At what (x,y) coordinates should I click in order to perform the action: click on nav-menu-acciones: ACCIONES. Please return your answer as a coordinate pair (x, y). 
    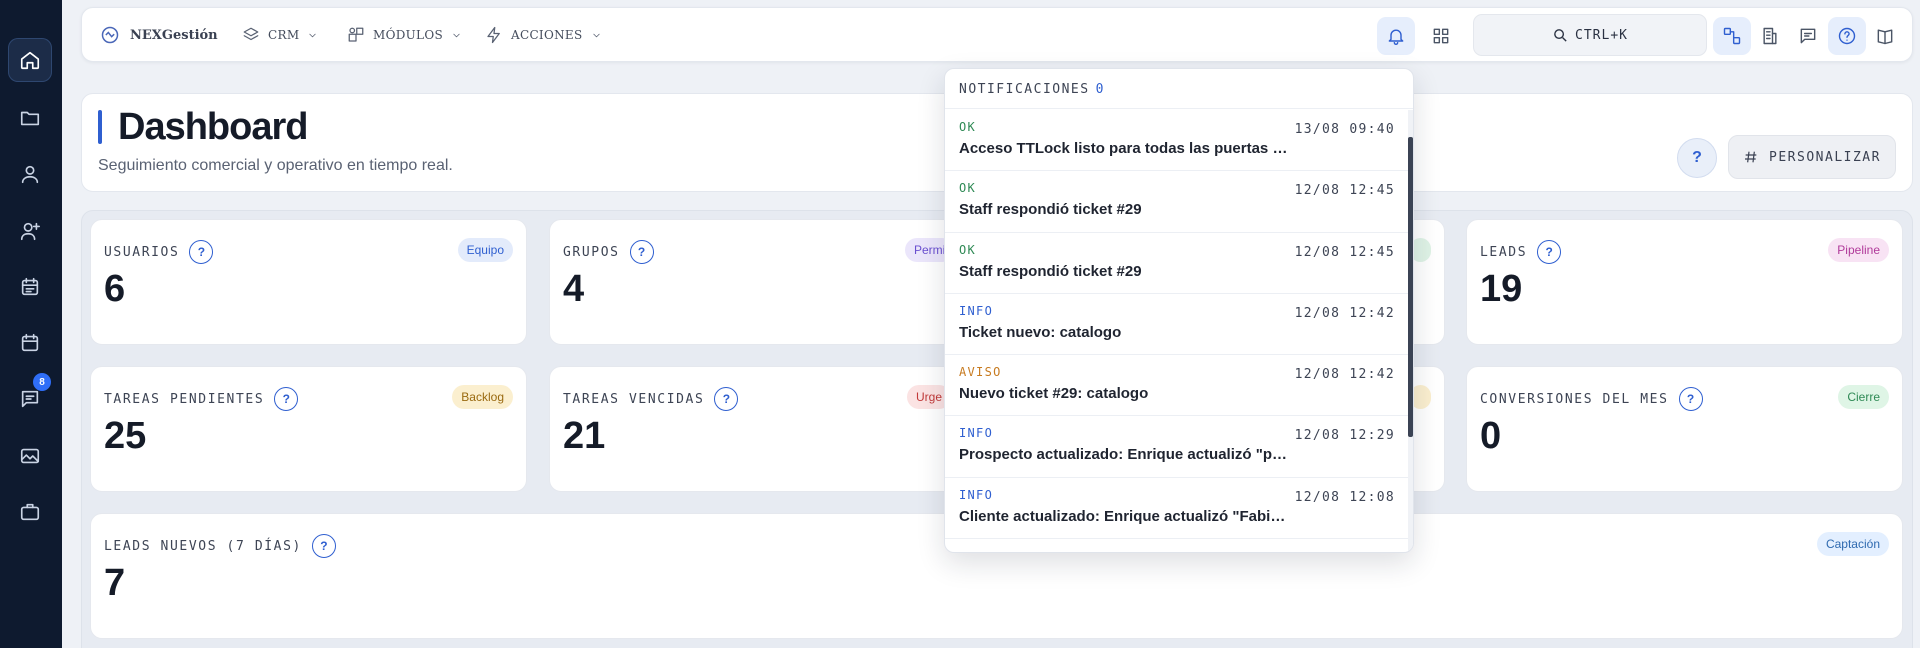
    Looking at the image, I should click on (543, 35).